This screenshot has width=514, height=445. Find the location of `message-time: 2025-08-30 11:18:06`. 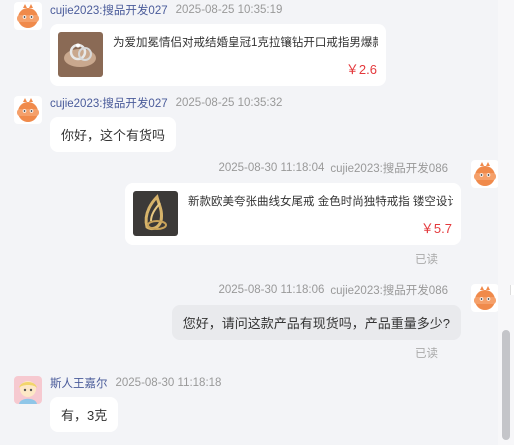

message-time: 2025-08-30 11:18:06 is located at coordinates (271, 290).